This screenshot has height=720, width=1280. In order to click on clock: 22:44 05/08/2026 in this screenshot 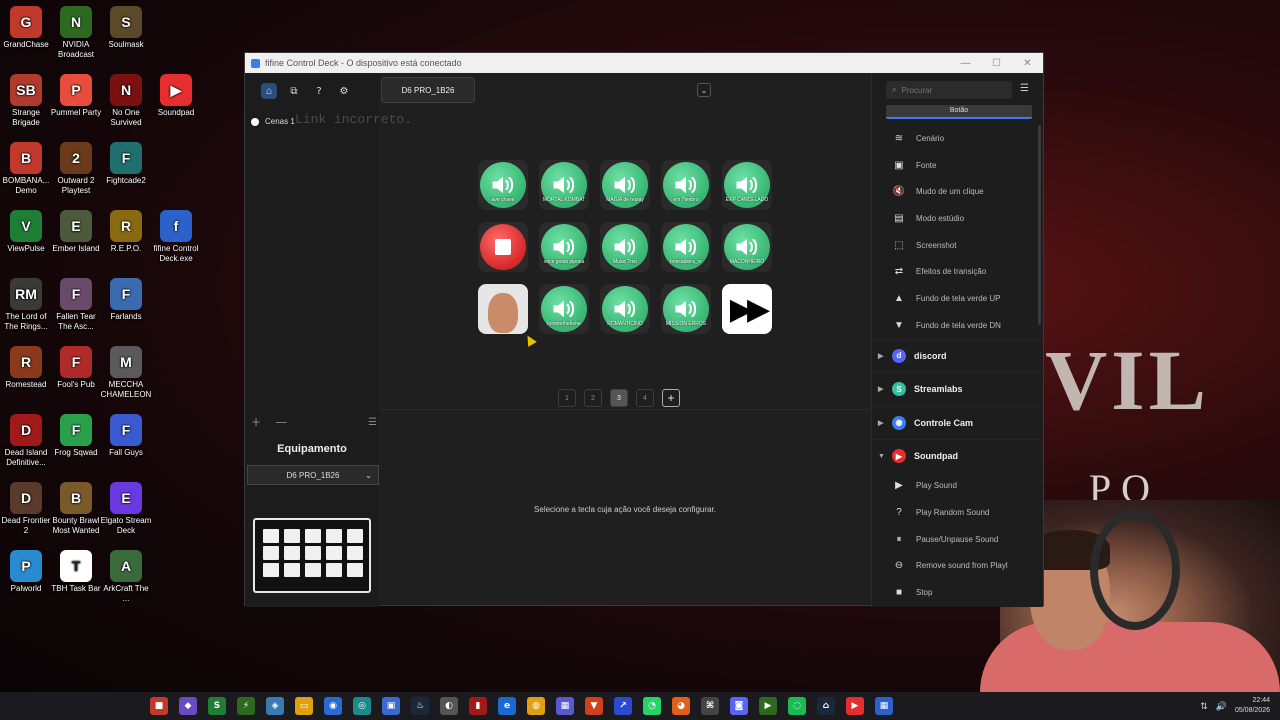, I will do `click(1252, 706)`.